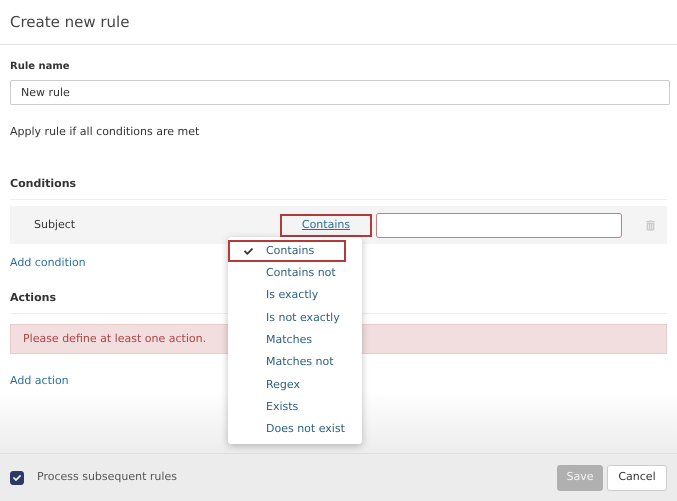  I want to click on section-heading: Conditions, so click(43, 184).